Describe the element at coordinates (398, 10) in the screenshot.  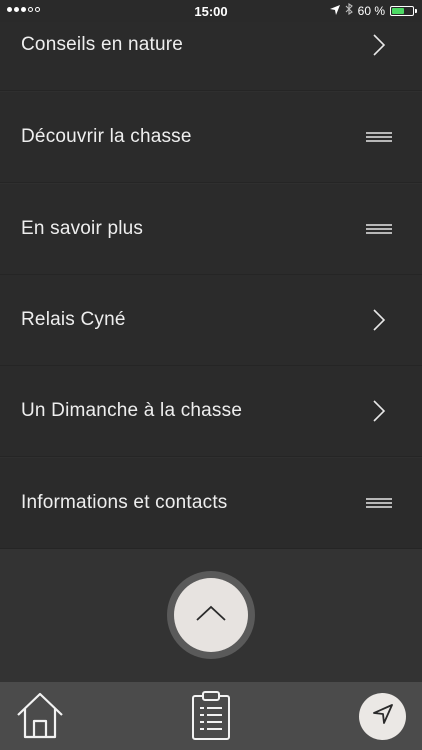
I see `battery-level` at that location.